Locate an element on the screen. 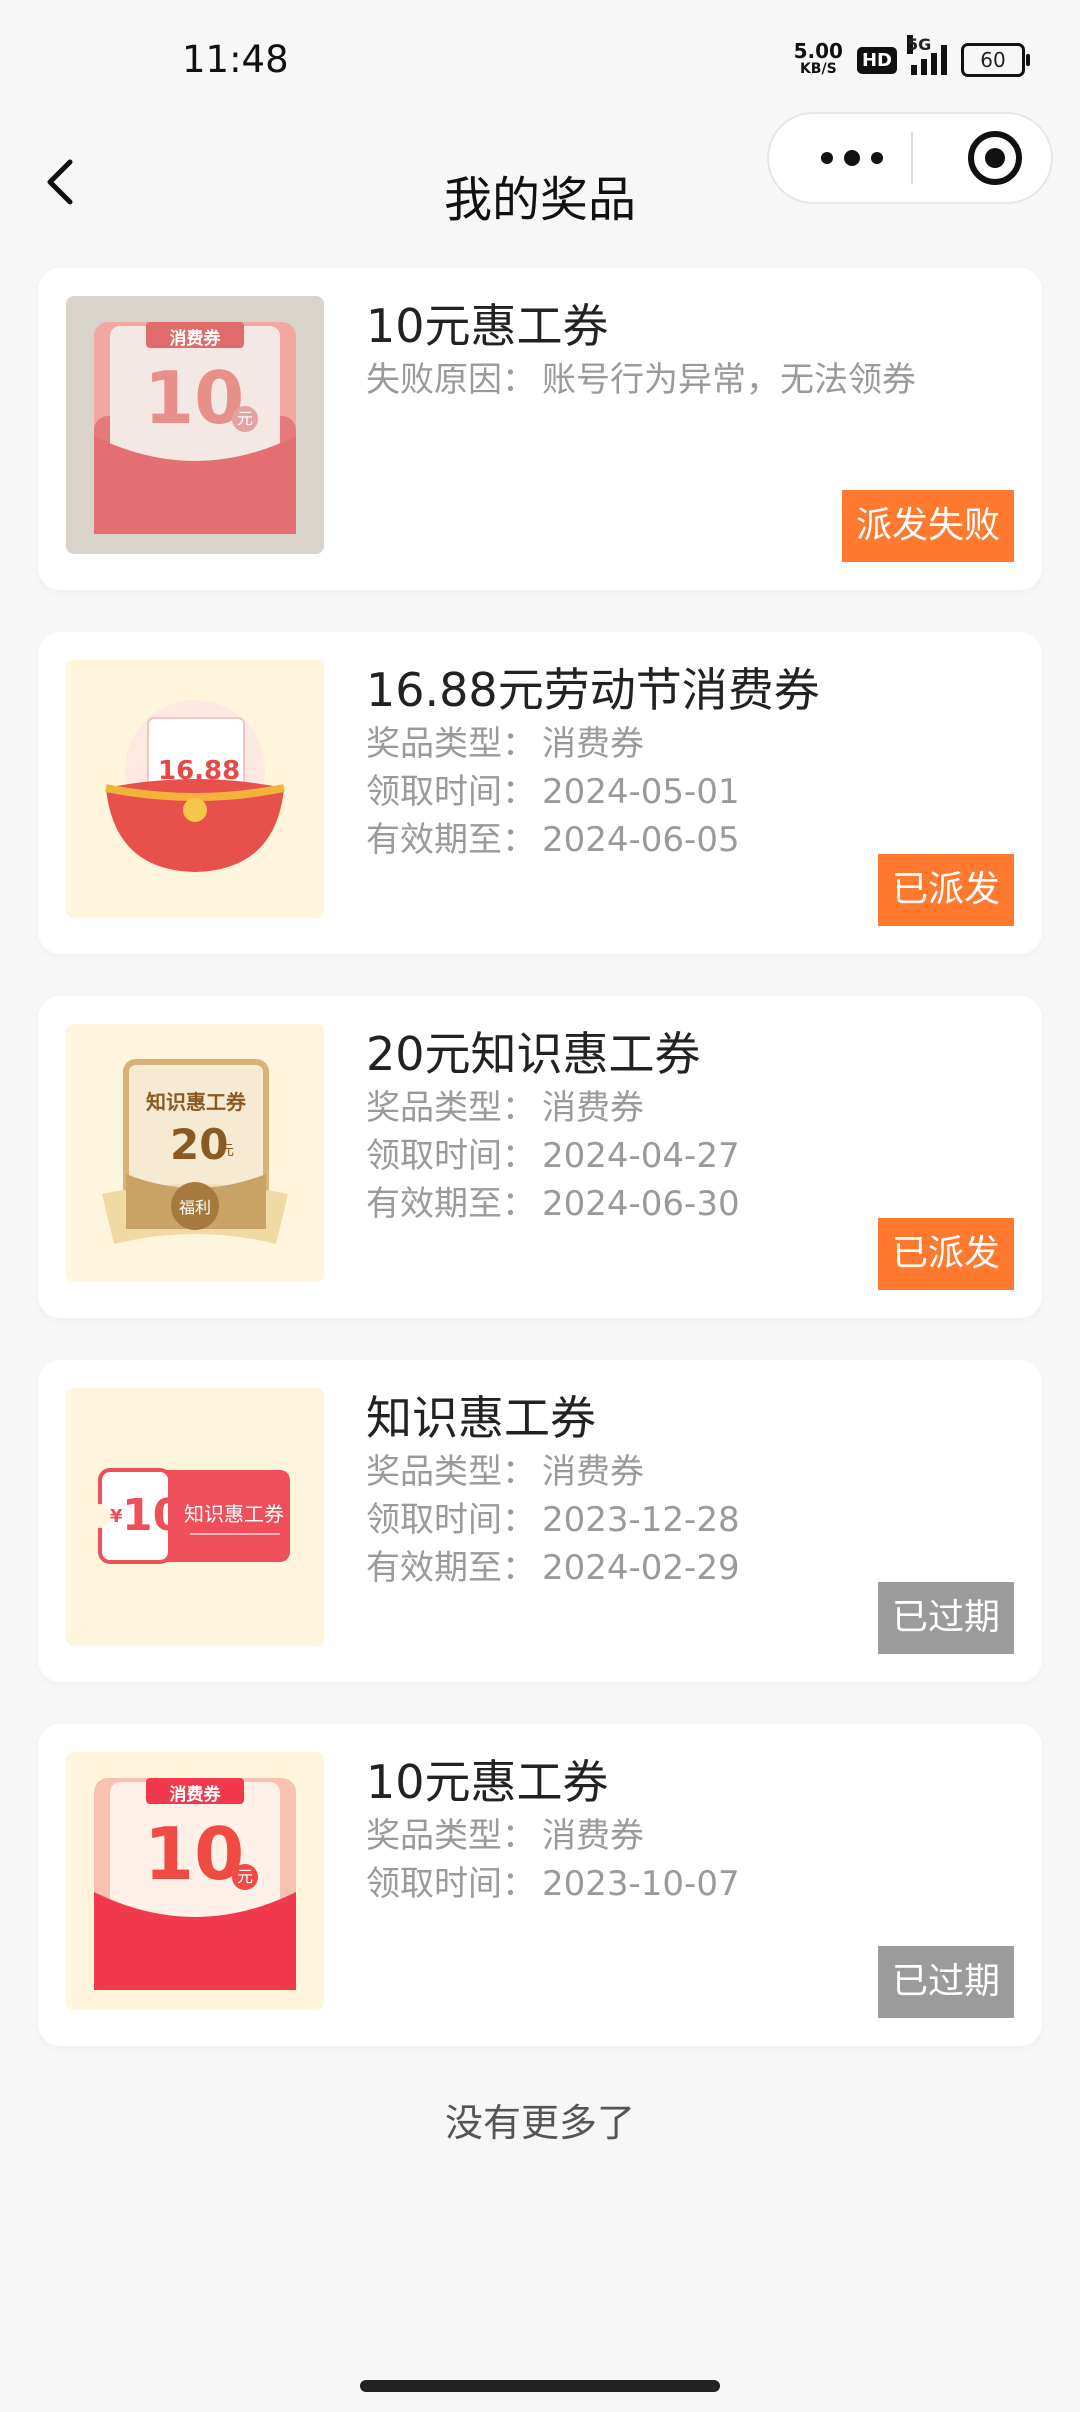 This screenshot has height=2412, width=1080. prize-info: 10元惠工券 奖品类型： 消费券 领取时间： 2023-10-07 is located at coordinates (694, 1830).